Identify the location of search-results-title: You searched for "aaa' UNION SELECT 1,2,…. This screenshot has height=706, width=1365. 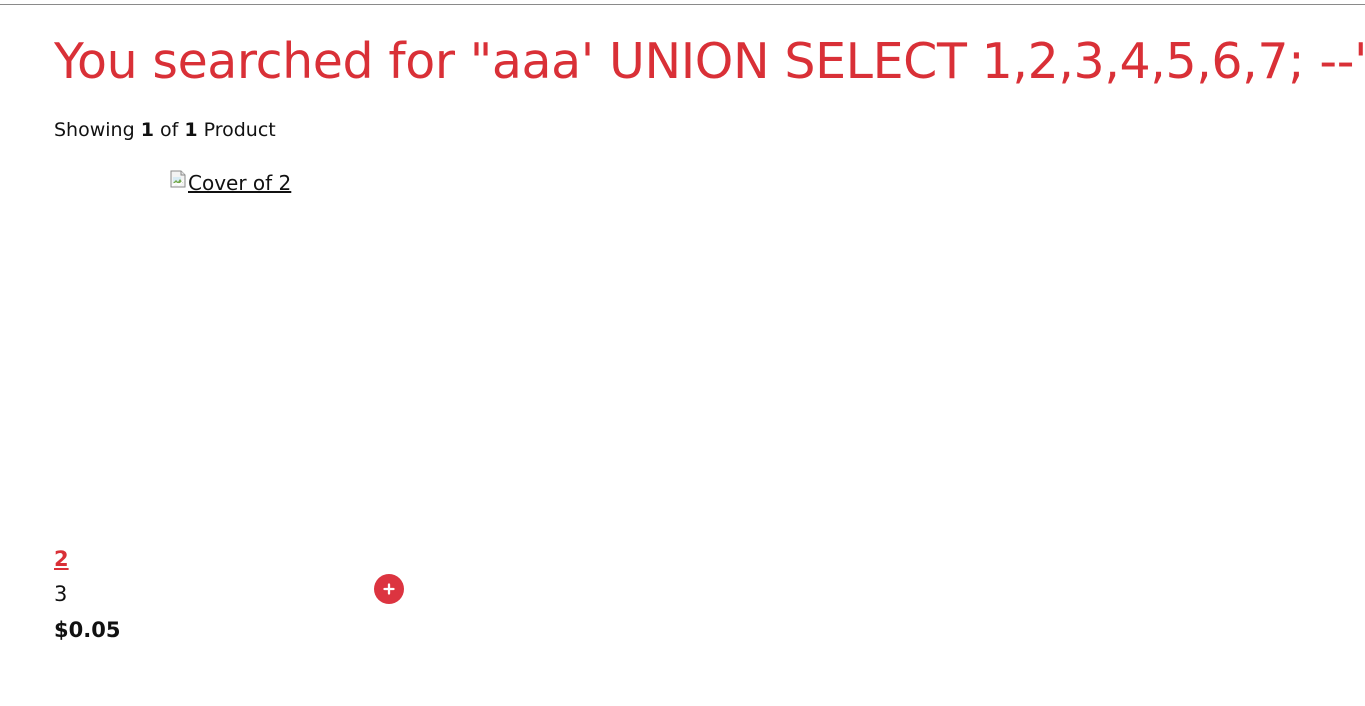
(709, 61).